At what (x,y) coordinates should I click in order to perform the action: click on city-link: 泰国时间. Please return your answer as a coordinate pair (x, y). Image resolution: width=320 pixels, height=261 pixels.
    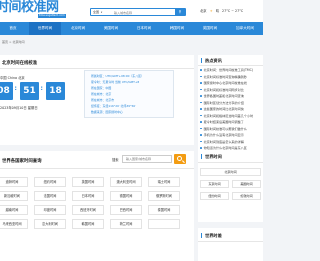
    Looking at the image, I should click on (164, 210).